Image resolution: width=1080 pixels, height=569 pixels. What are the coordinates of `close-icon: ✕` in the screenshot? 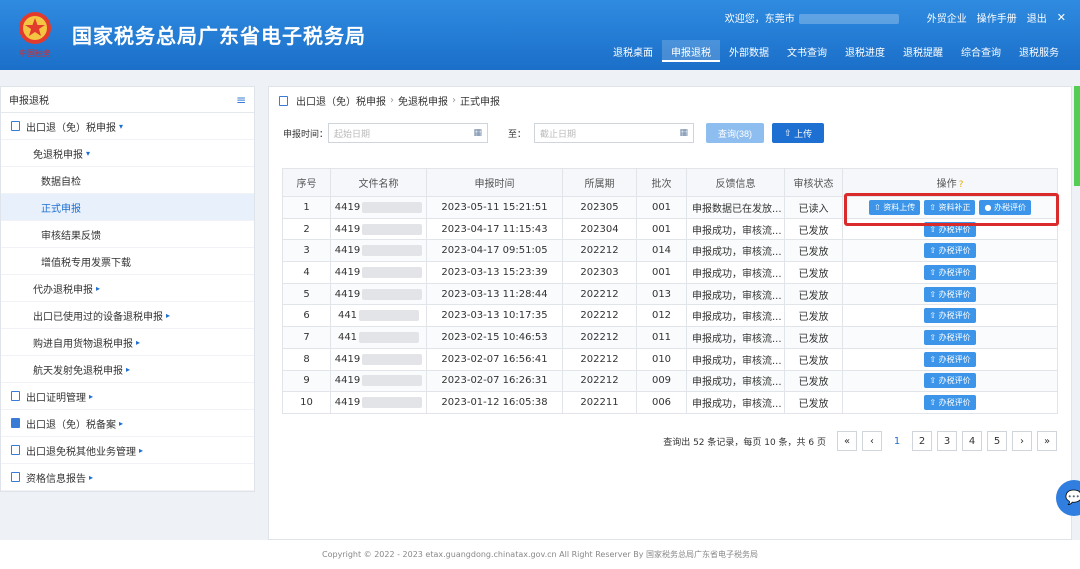 It's located at (1061, 17).